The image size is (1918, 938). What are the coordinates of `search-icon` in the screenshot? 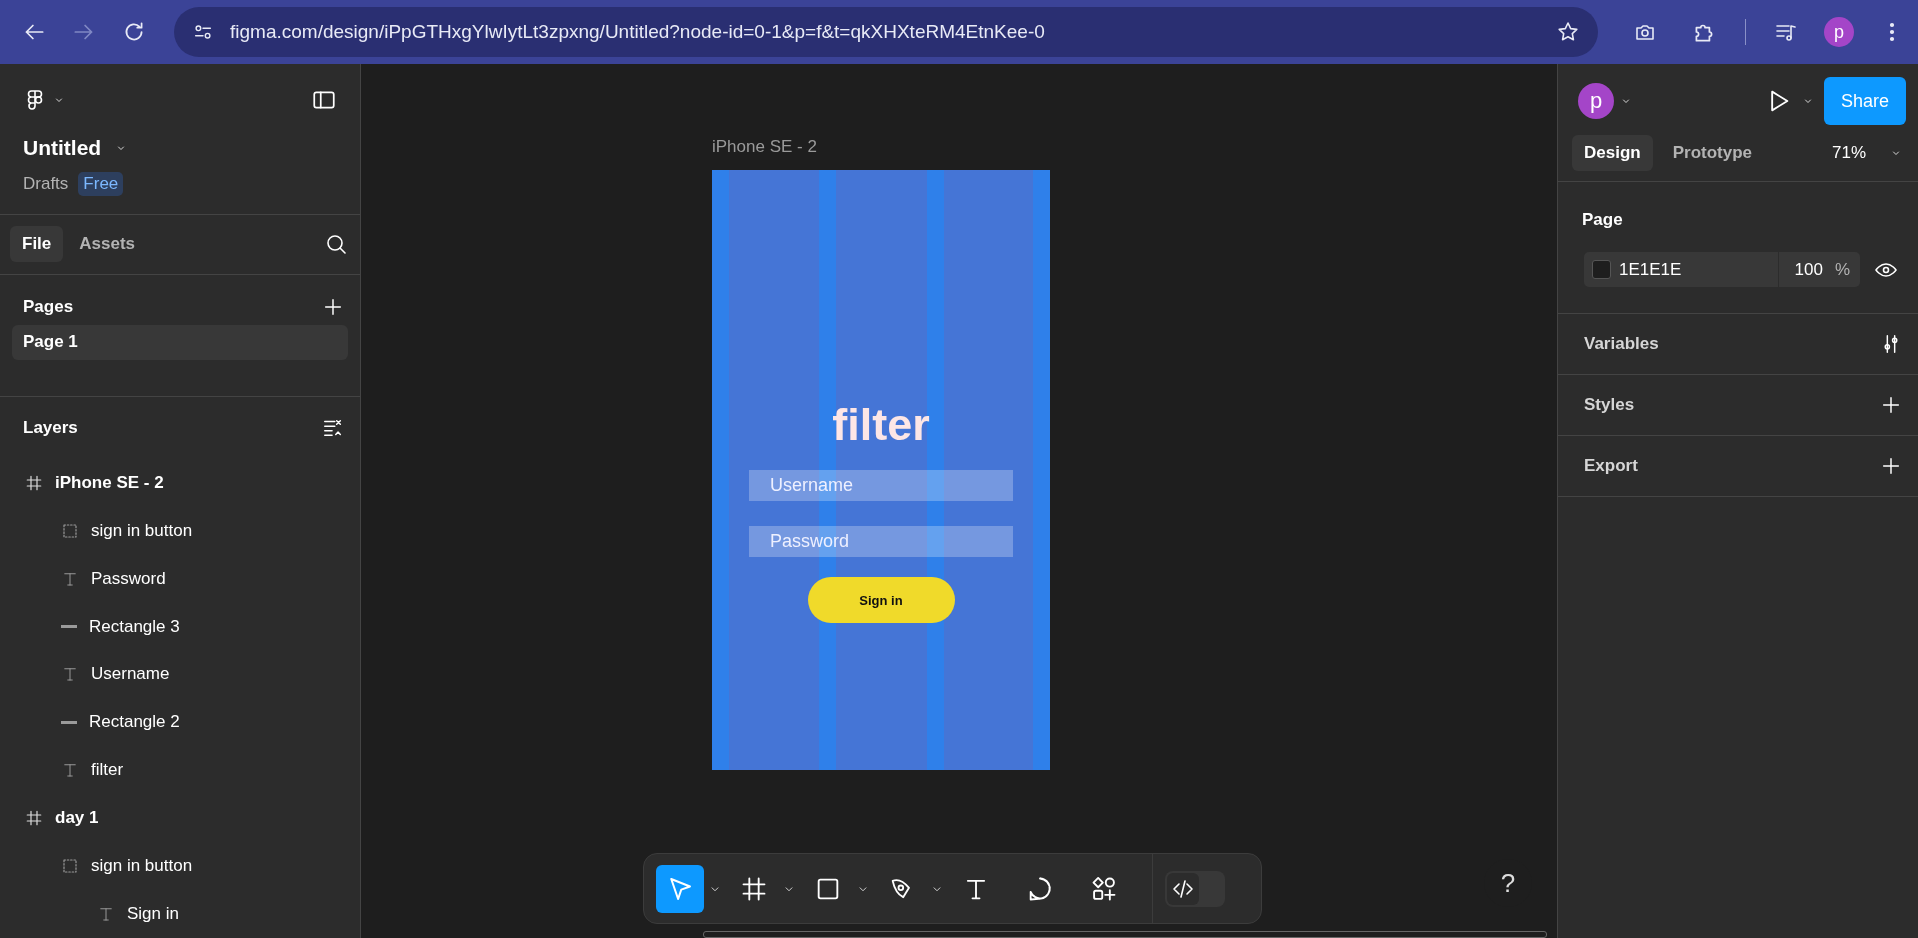 It's located at (336, 244).